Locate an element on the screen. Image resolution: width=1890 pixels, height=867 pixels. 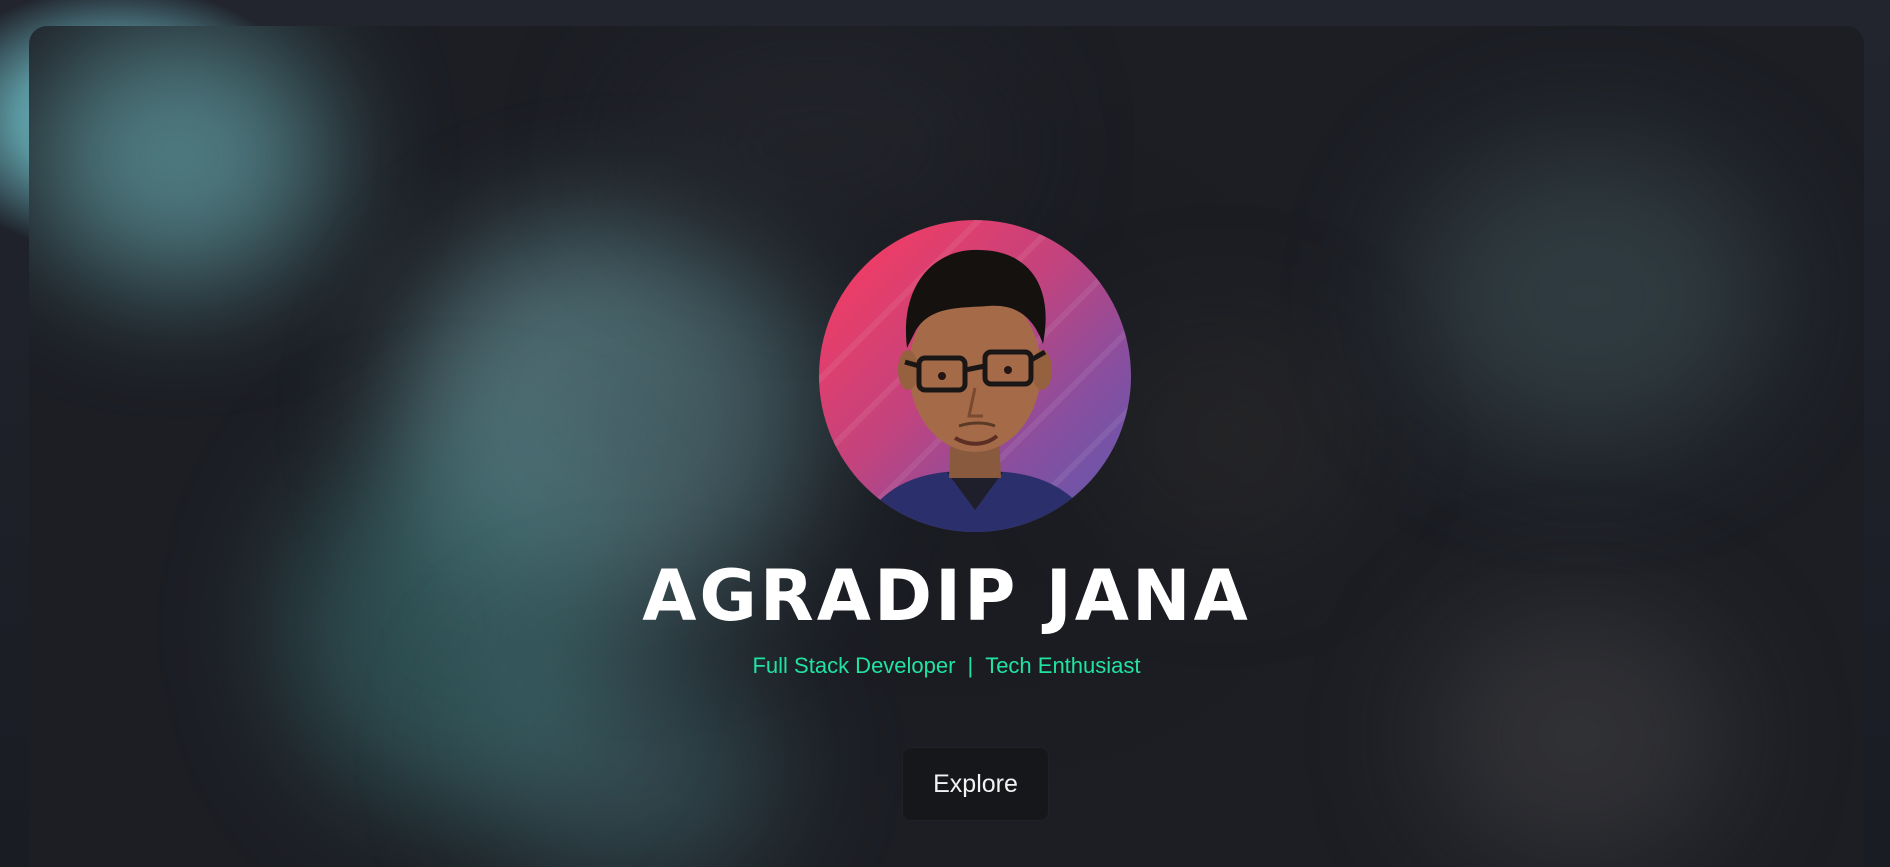
tagline: Full Stack Developer | Tech Enthusiast is located at coordinates (946, 666).